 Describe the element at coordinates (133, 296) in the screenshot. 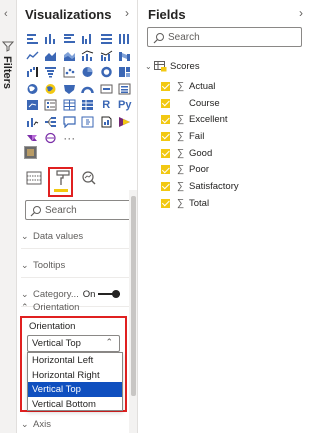

I see `scrollbar-thumb` at that location.